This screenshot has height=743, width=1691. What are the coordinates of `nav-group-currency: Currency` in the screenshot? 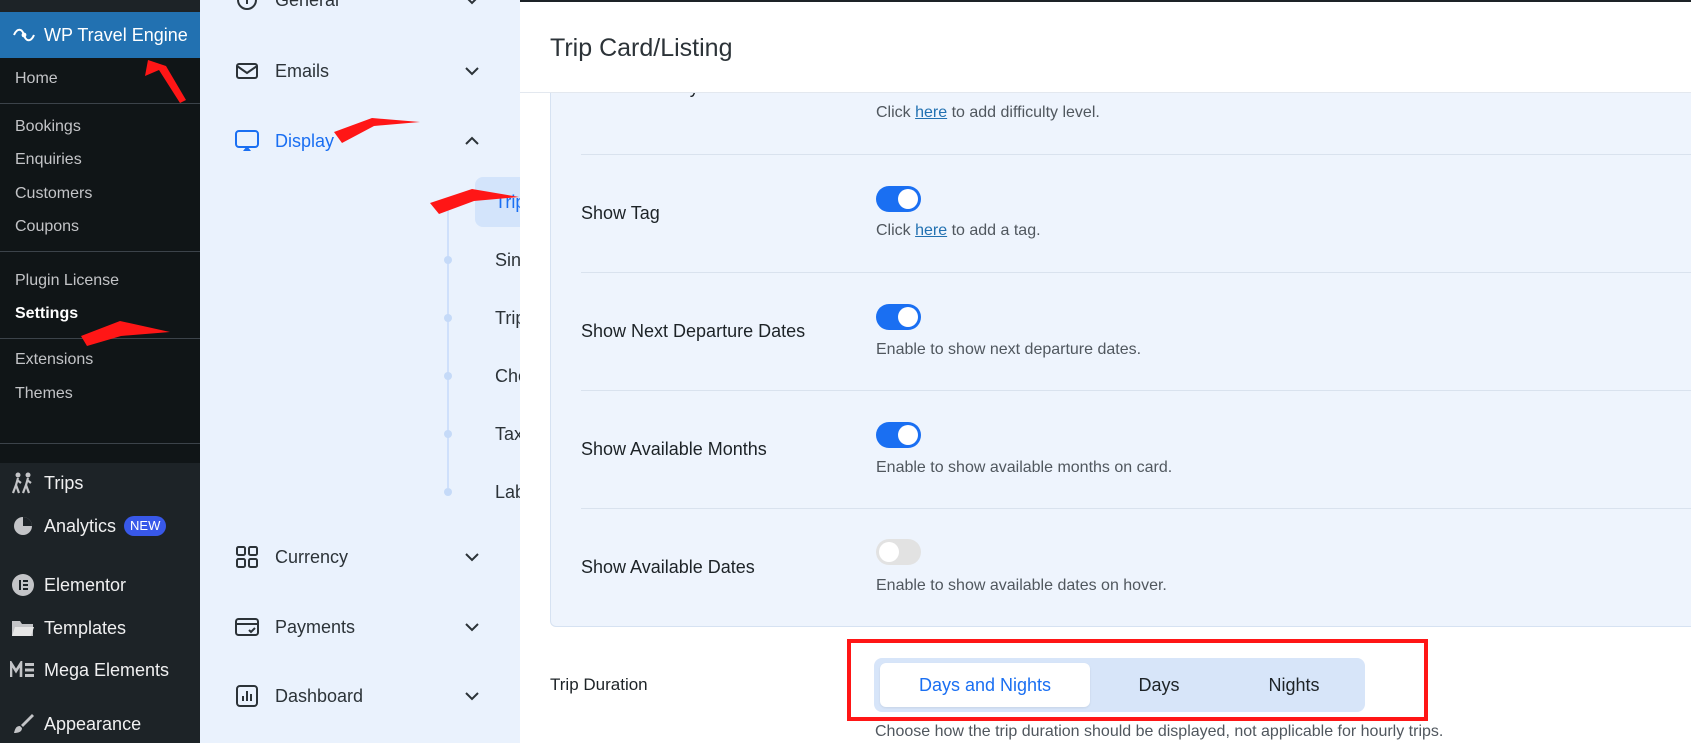 It's located at (360, 557).